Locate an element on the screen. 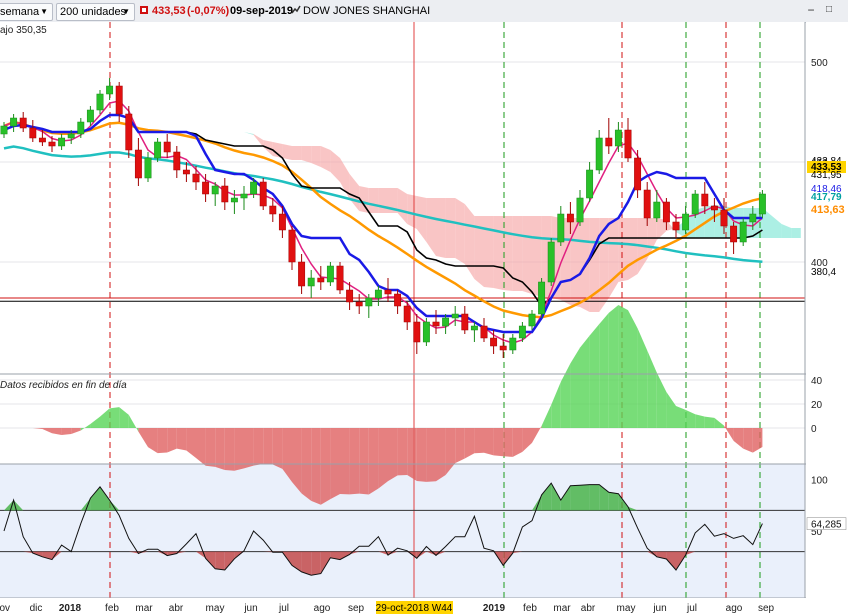 This screenshot has height=615, width=848. price-icon is located at coordinates (144, 12).